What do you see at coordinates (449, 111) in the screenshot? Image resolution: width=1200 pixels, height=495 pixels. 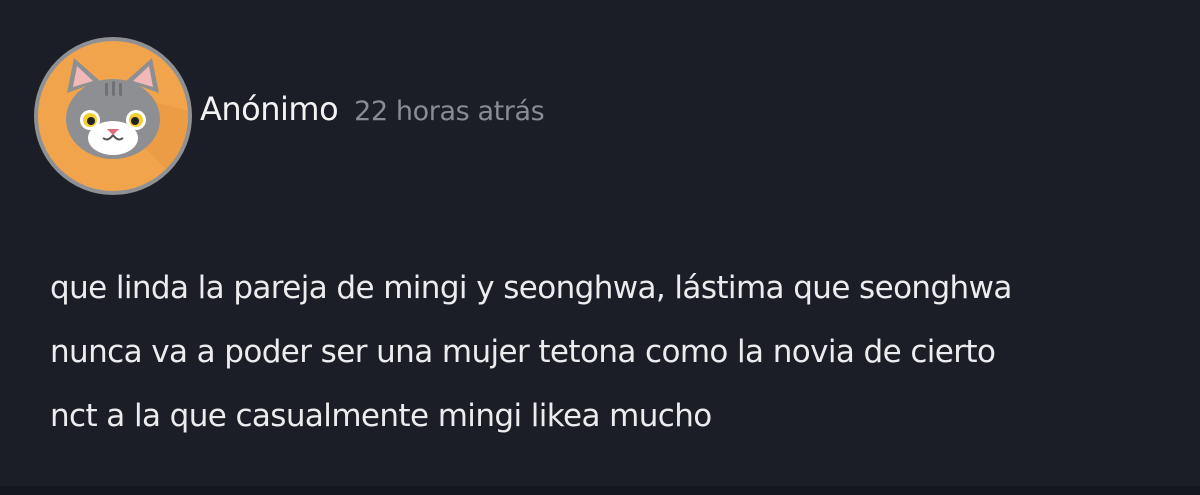 I see `timestamp: 22 horas atrás` at bounding box center [449, 111].